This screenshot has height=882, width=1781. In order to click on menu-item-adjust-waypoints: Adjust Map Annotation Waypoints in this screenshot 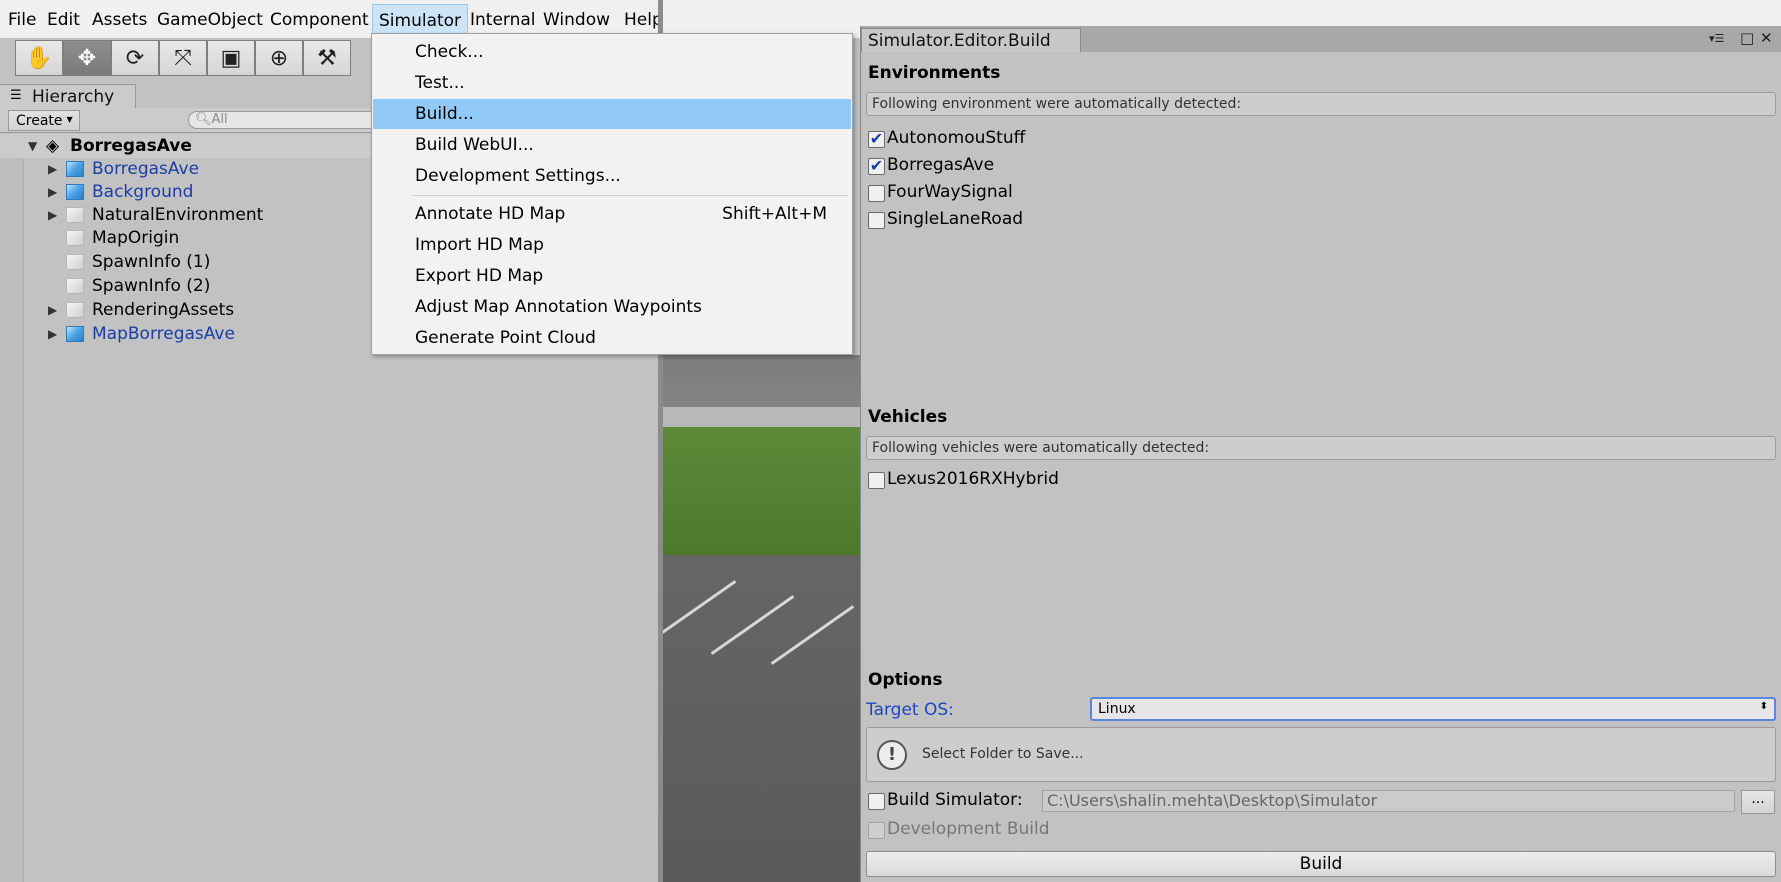, I will do `click(612, 307)`.